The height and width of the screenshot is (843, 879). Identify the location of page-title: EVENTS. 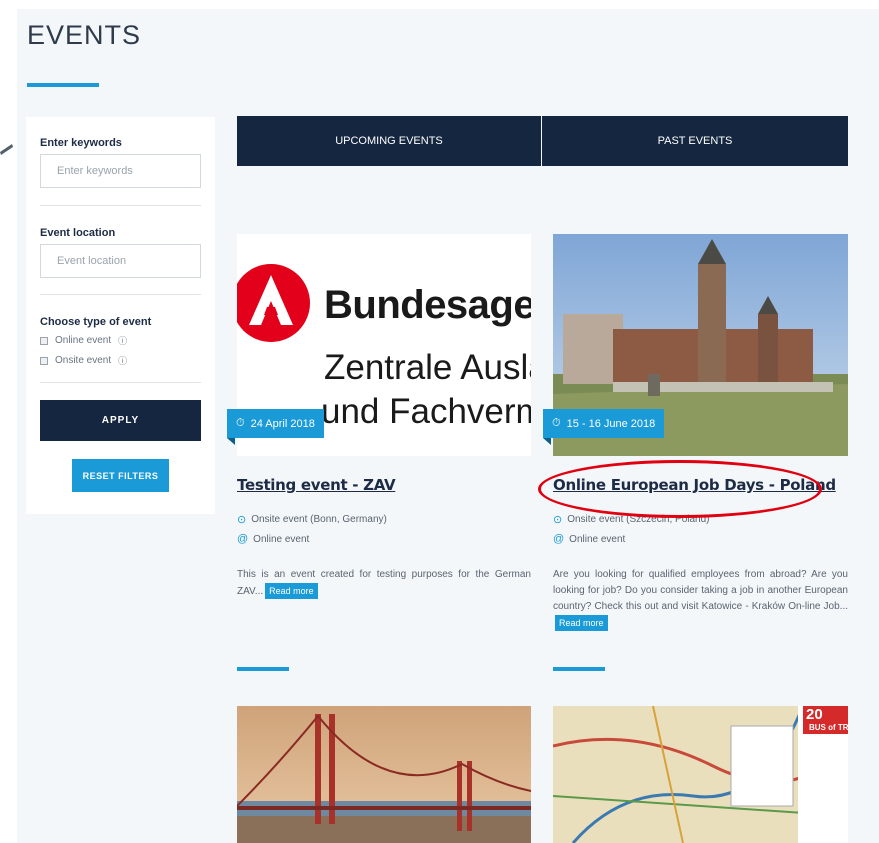
(84, 35).